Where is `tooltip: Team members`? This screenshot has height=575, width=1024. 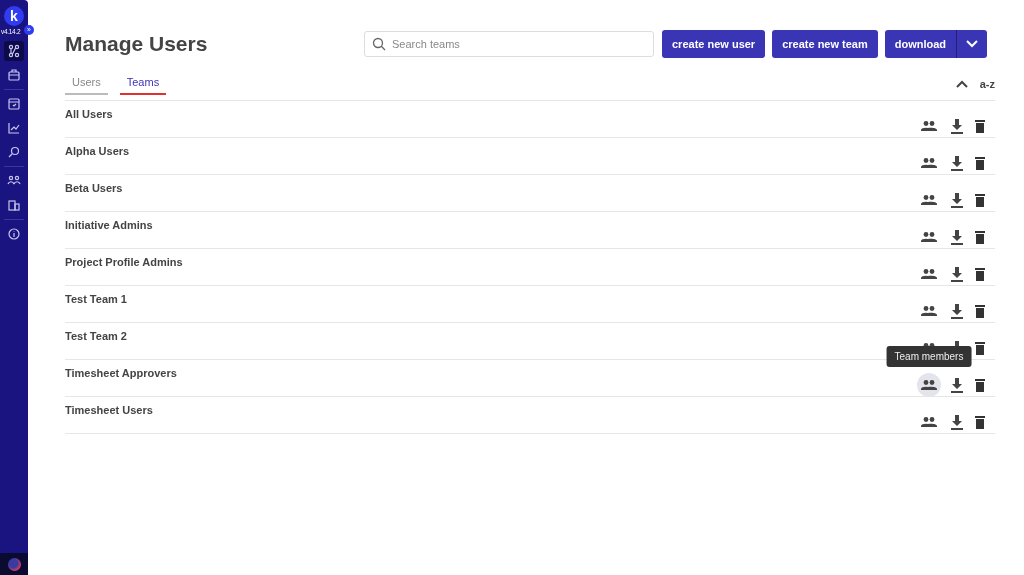 tooltip: Team members is located at coordinates (929, 356).